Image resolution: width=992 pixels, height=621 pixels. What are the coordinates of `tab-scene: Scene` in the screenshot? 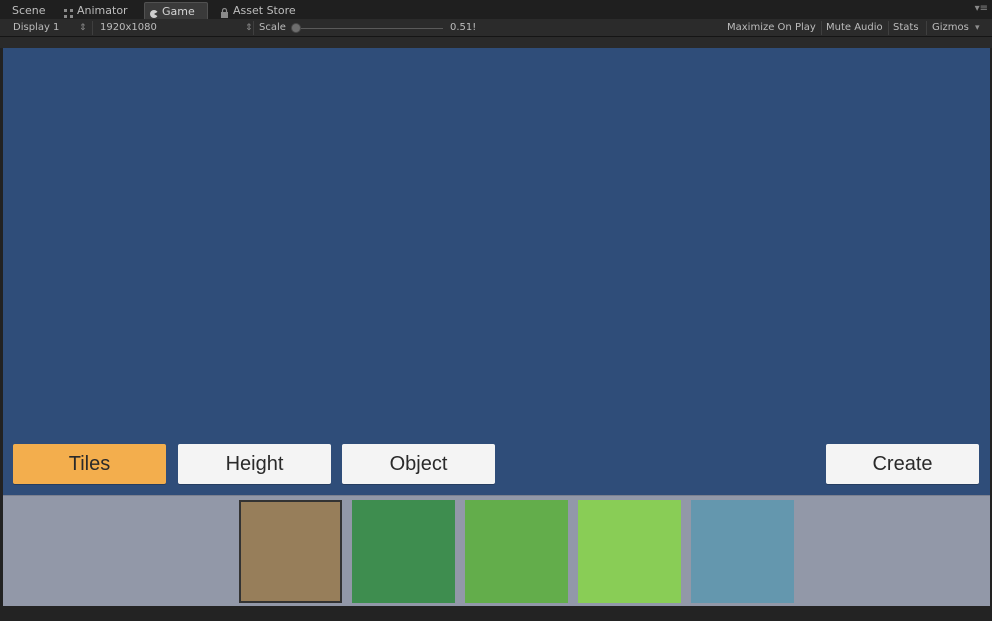 It's located at (27, 10).